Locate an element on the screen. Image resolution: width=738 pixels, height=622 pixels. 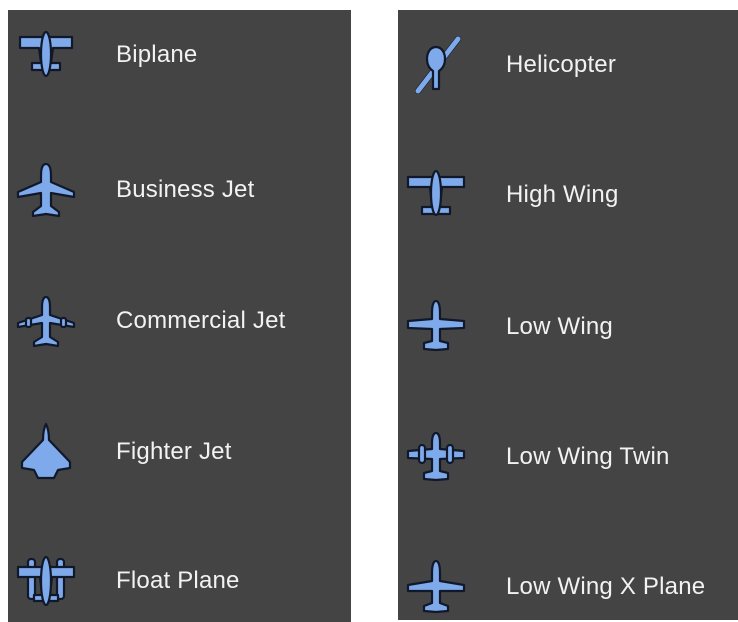
commercial-jet-icon is located at coordinates (46, 321).